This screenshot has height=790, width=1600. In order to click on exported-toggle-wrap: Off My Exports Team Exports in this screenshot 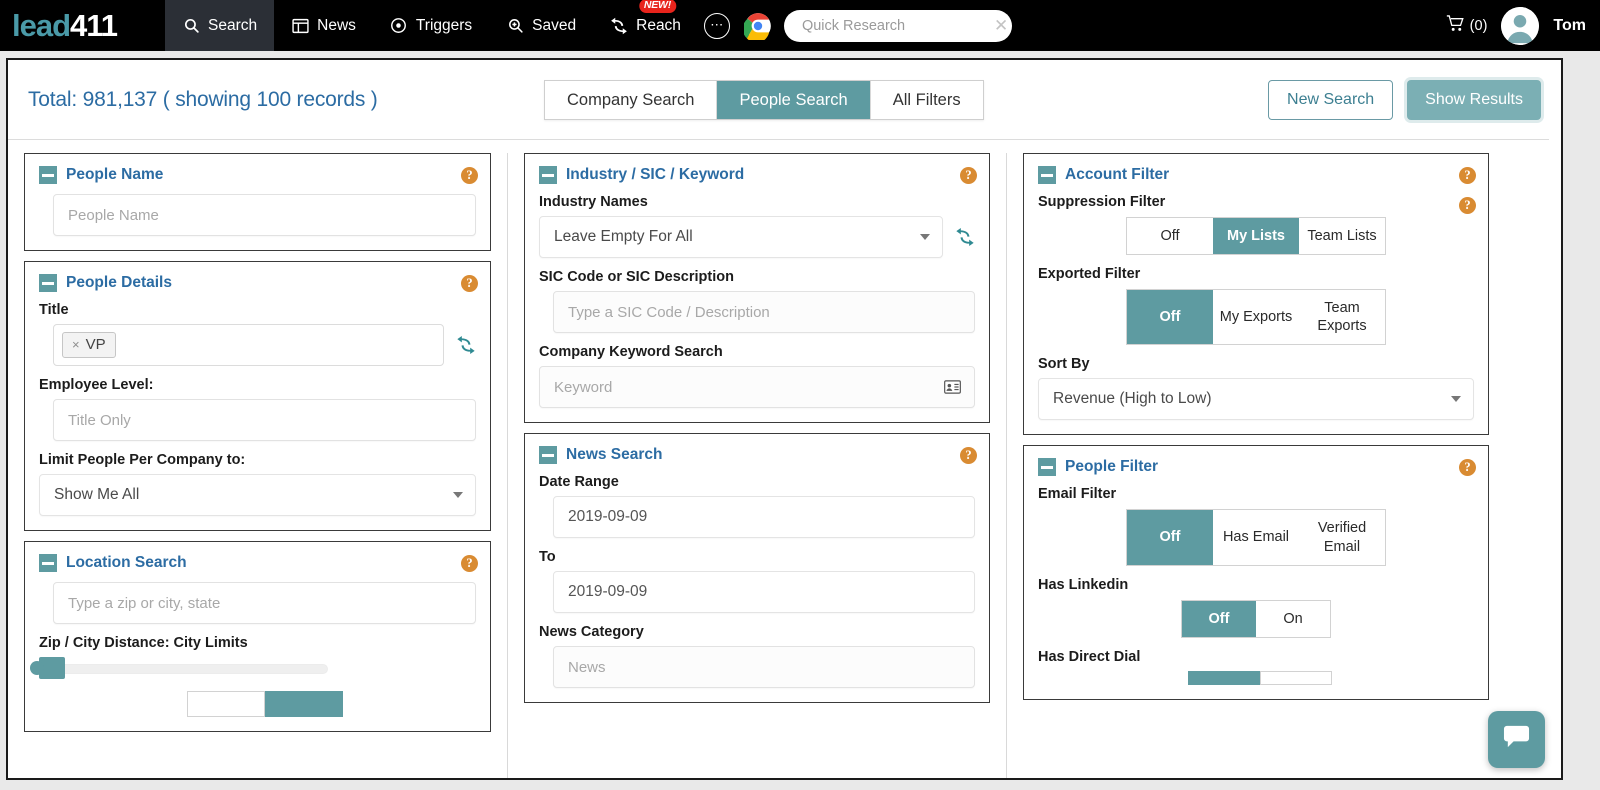, I will do `click(1256, 317)`.